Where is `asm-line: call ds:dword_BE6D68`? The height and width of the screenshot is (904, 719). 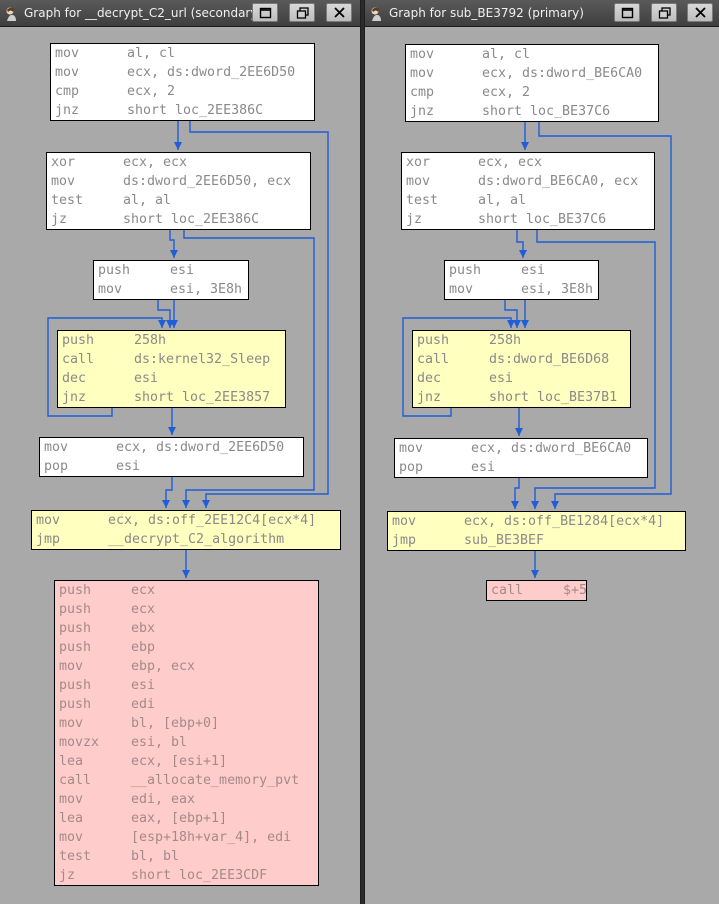
asm-line: call ds:dword_BE6D68 is located at coordinates (523, 359).